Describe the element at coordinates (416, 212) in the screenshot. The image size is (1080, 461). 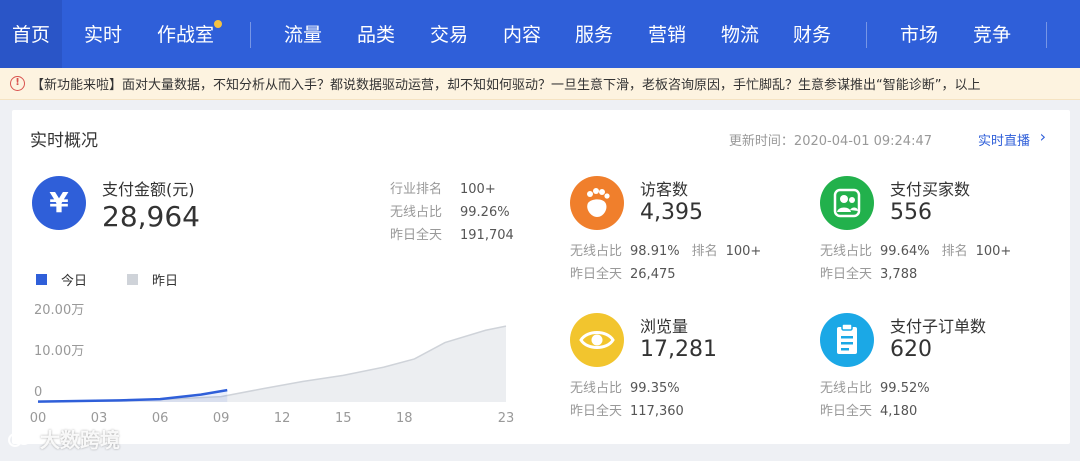
I see `stat-label: 无线占比` at that location.